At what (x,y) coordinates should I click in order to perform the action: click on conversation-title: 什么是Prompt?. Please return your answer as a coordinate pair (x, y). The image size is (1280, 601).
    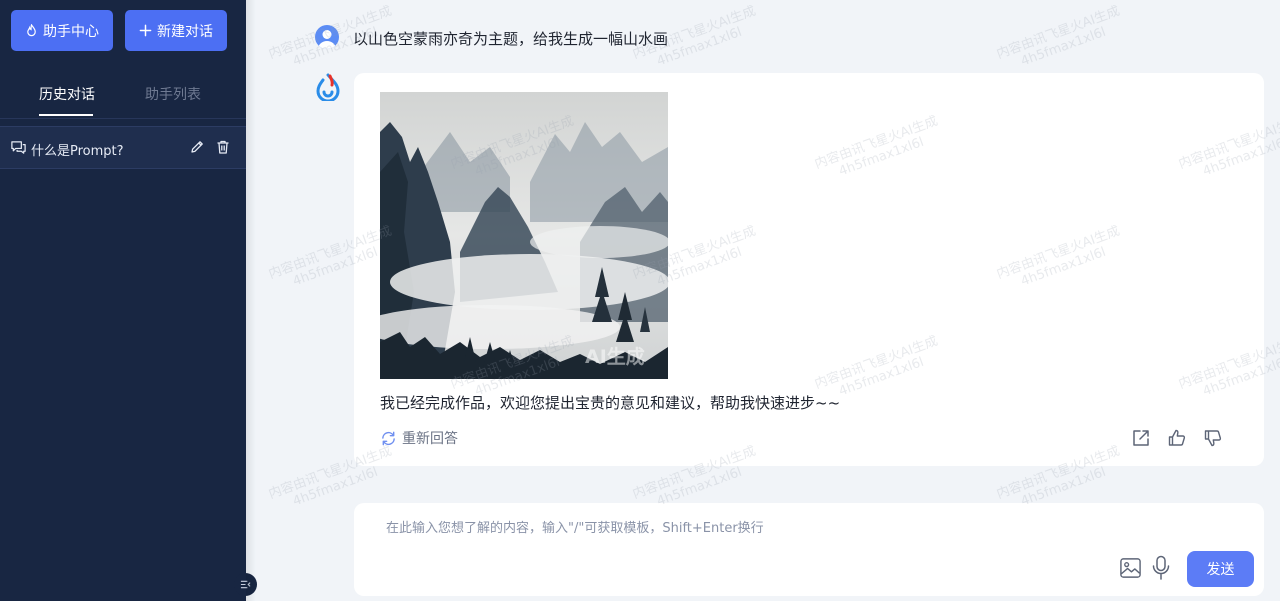
    Looking at the image, I should click on (77, 151).